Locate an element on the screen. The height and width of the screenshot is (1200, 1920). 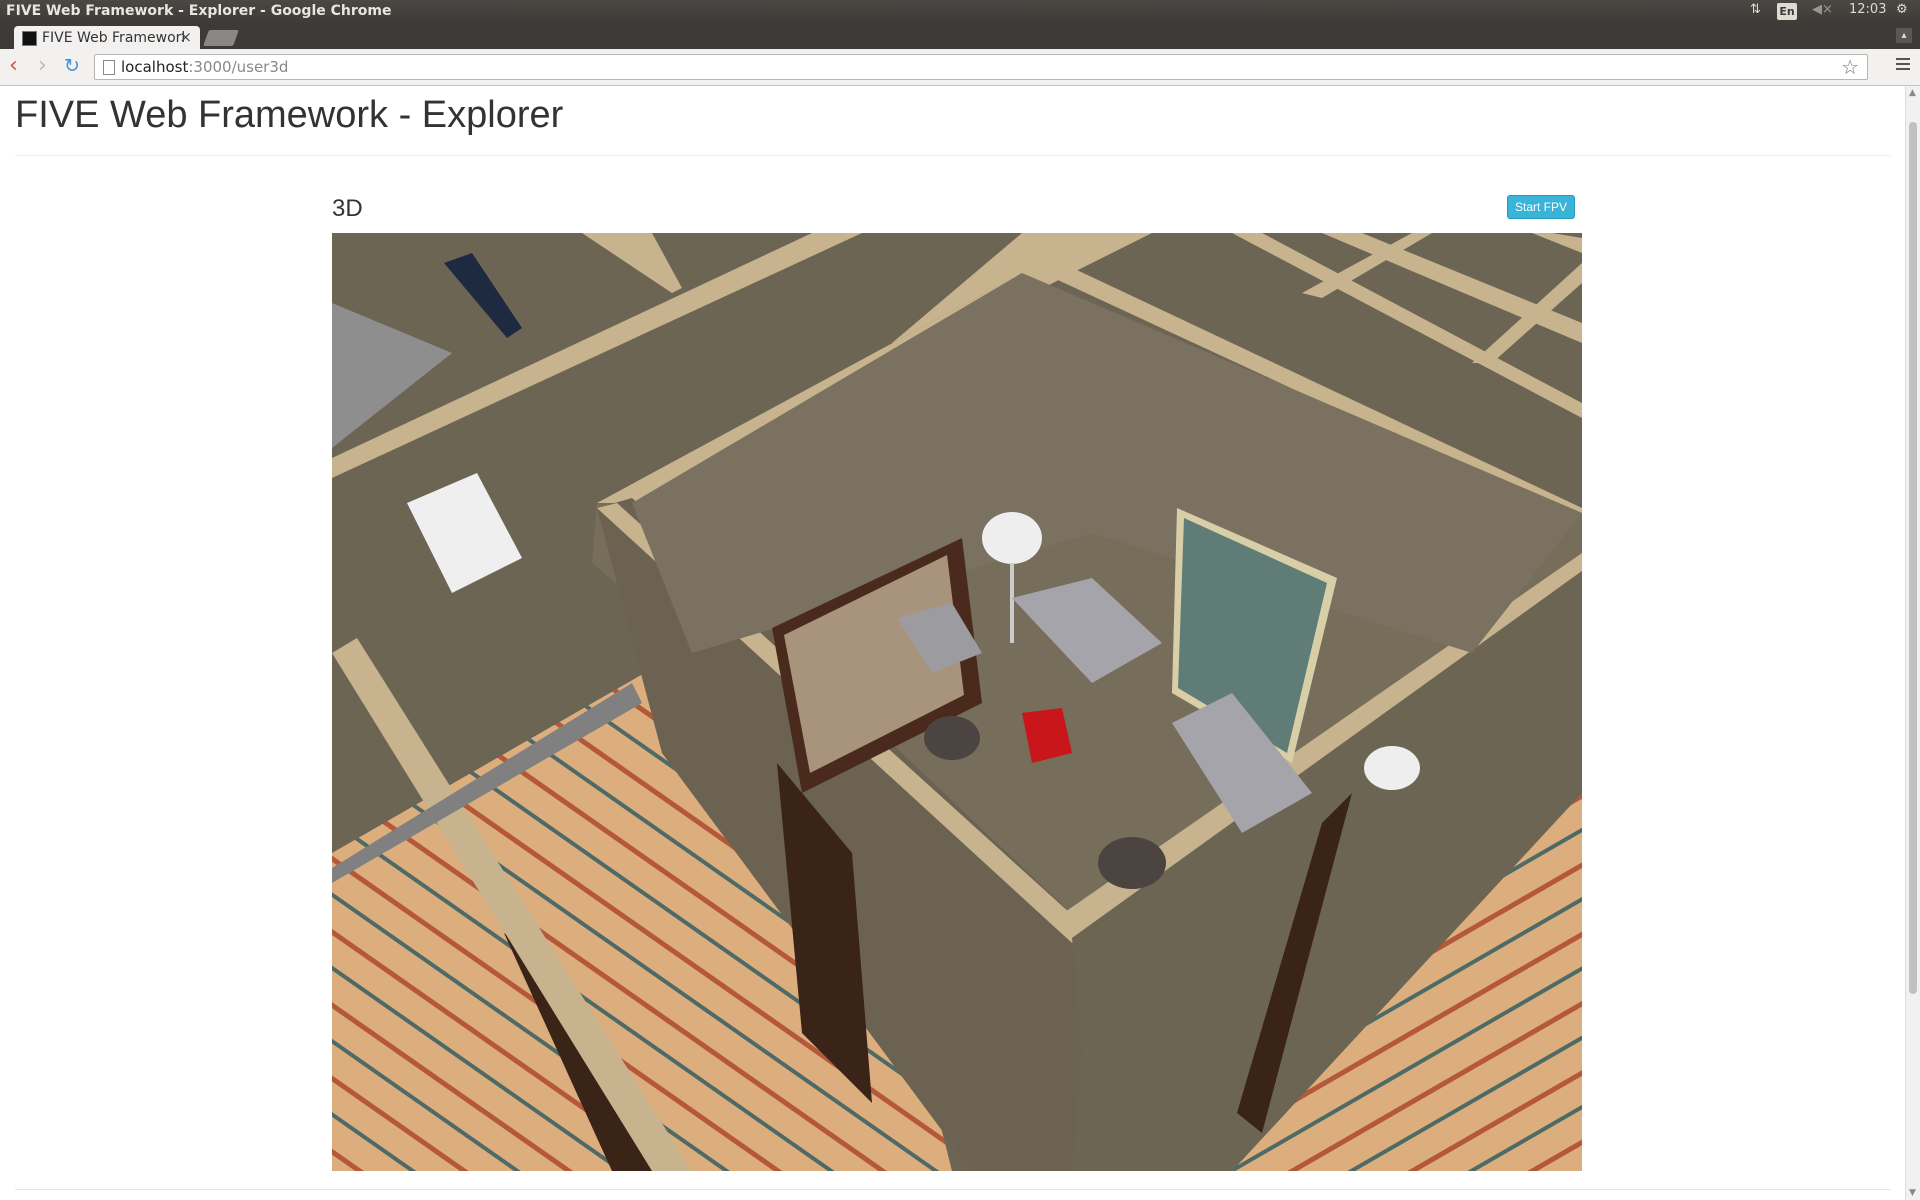
browser-toolbar: ‹ › ↻ localhost:3000/user3d ☆ is located at coordinates (960, 67).